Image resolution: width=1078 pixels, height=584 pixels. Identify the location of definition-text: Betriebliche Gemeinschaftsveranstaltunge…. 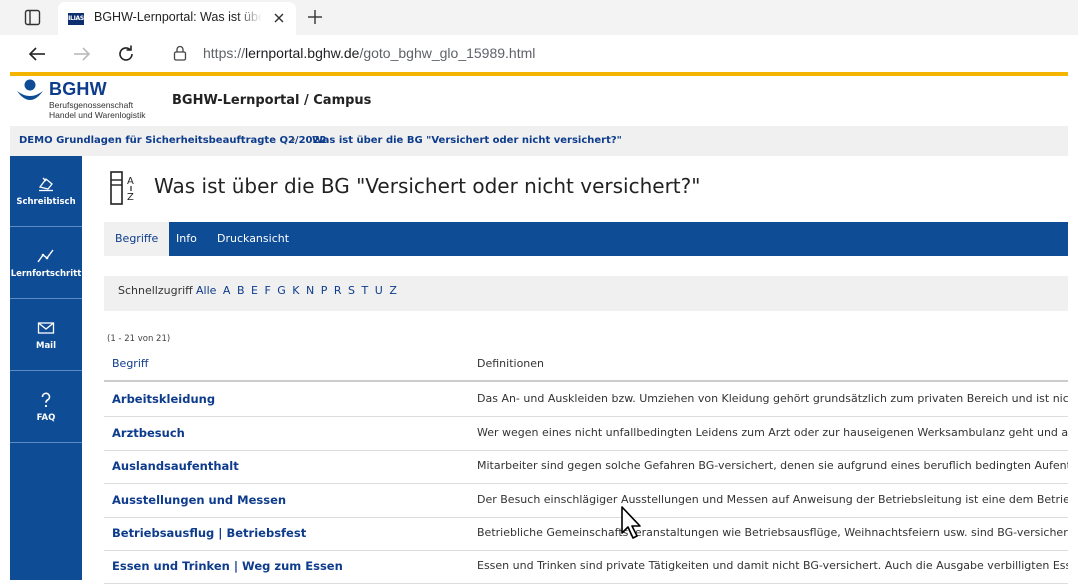
(772, 532).